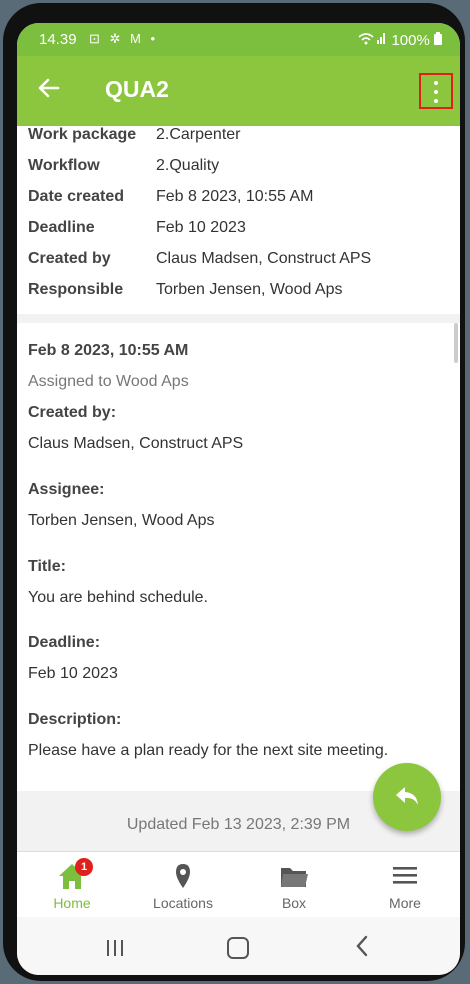  I want to click on hamburger-icon, so click(405, 875).